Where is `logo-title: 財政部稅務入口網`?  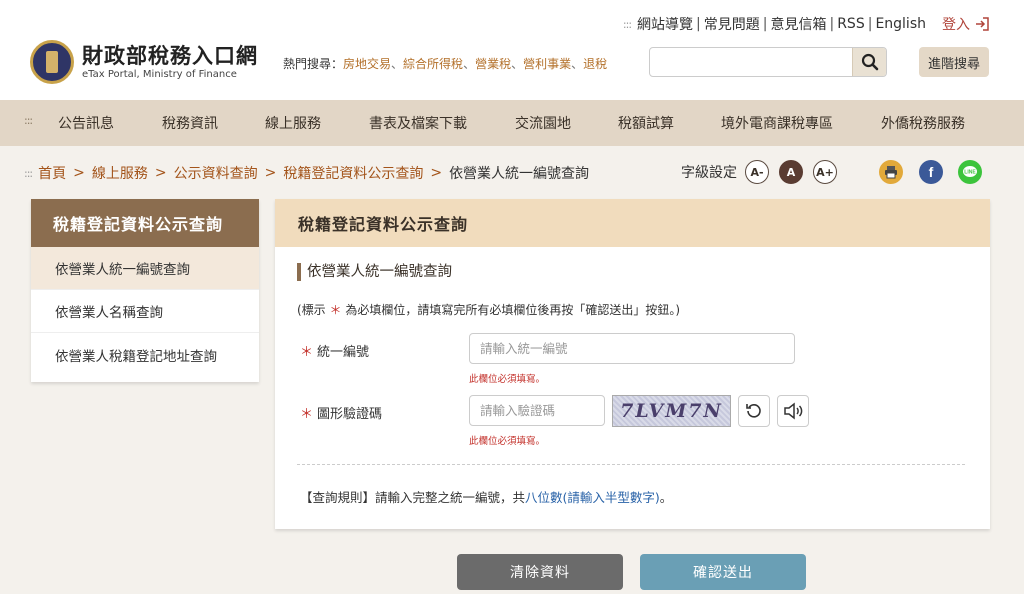
logo-title: 財政部稅務入口網 is located at coordinates (170, 55).